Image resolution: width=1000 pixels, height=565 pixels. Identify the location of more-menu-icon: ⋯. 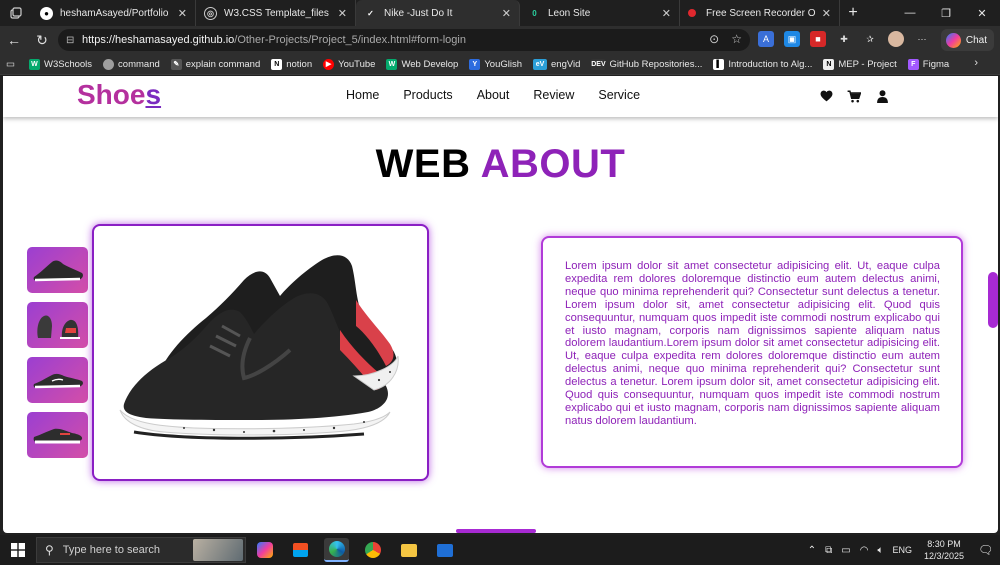
(922, 39).